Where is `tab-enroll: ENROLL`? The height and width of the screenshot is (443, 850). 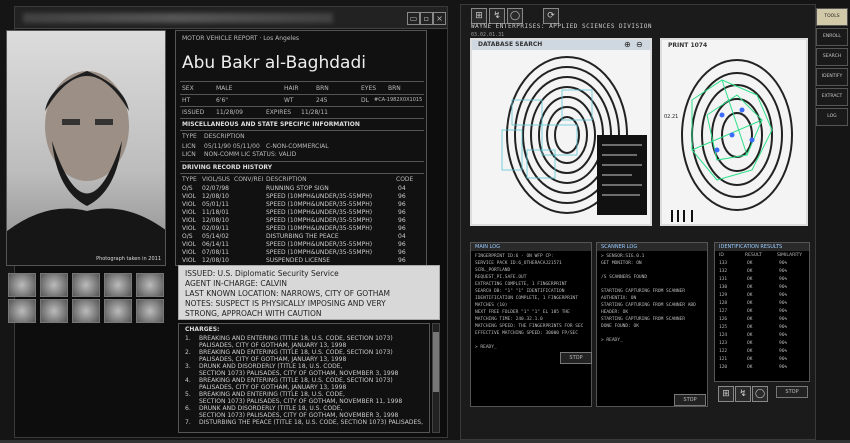 tab-enroll: ENROLL is located at coordinates (832, 37).